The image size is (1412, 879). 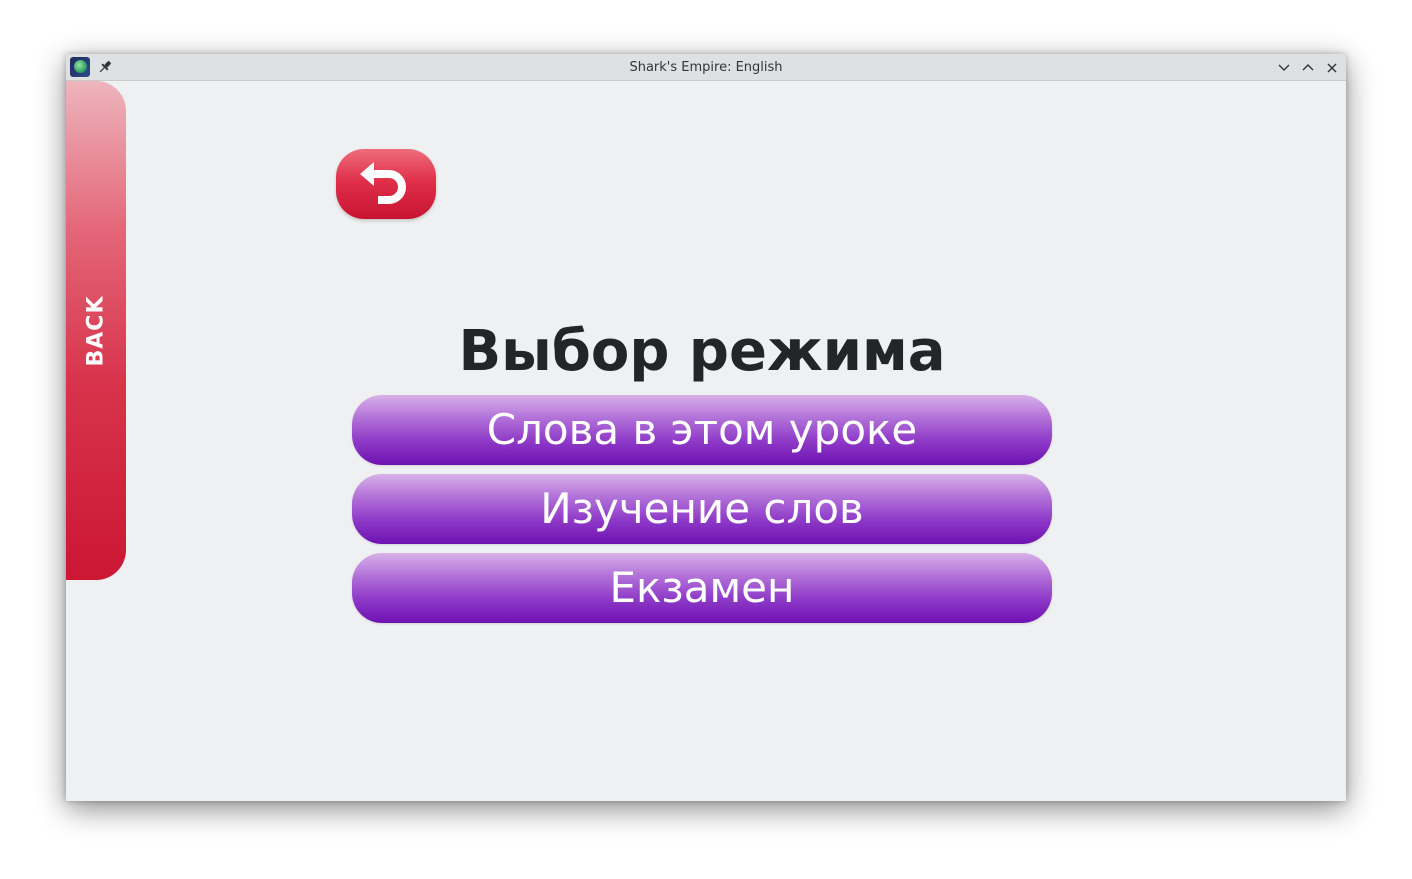 I want to click on chevron-up-icon, so click(x=1308, y=68).